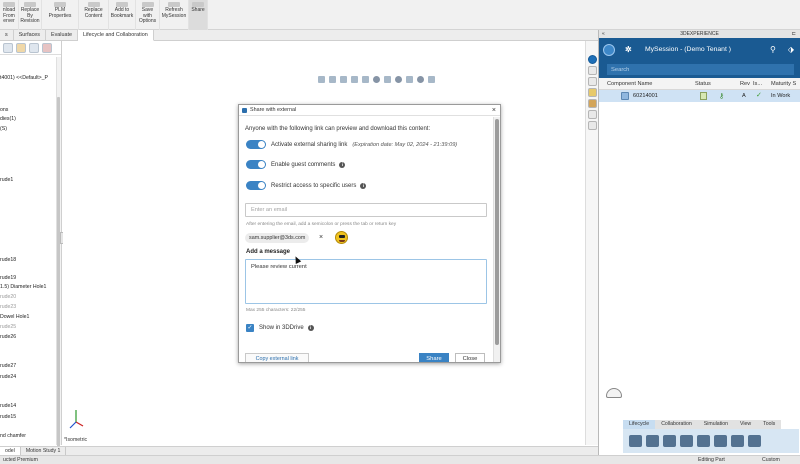 This screenshot has width=800, height=464. Describe the element at coordinates (6, 180) in the screenshot. I see `tree-item: rude1` at that location.